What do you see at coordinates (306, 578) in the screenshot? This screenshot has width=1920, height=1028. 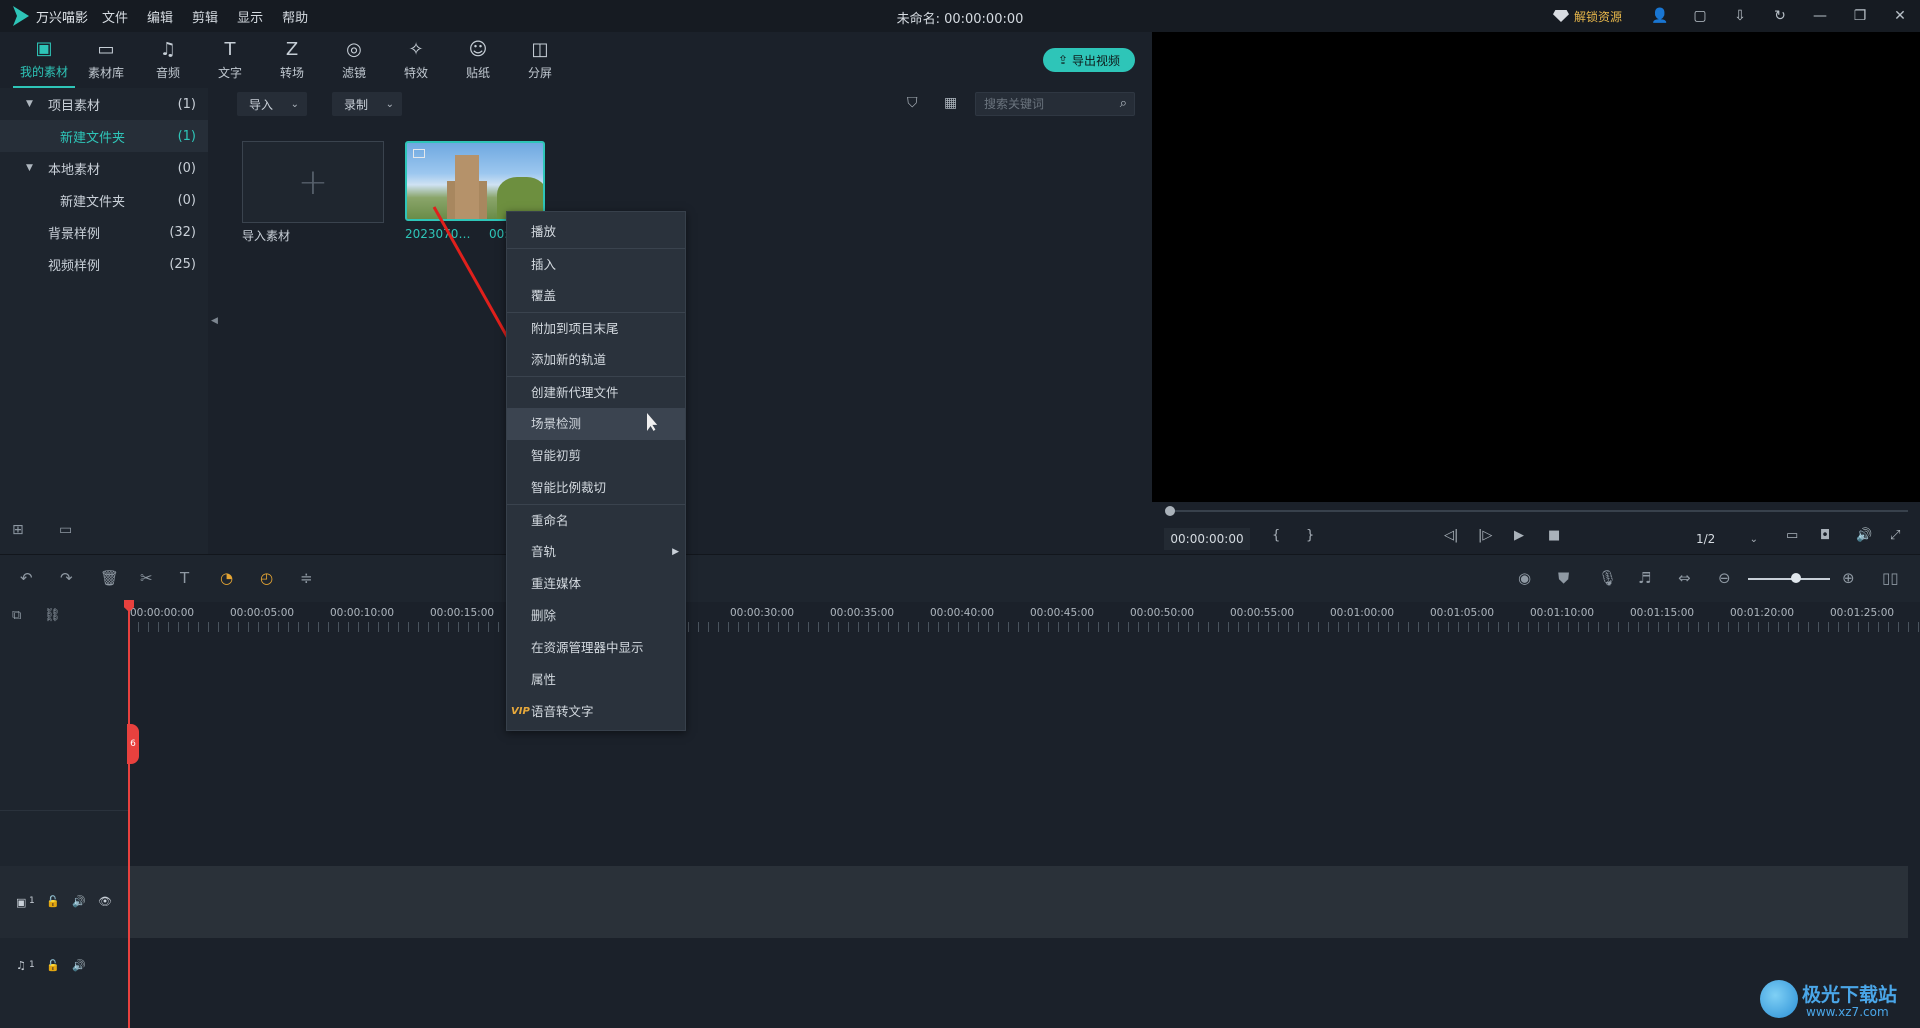 I see `adjust-icon: ≑` at bounding box center [306, 578].